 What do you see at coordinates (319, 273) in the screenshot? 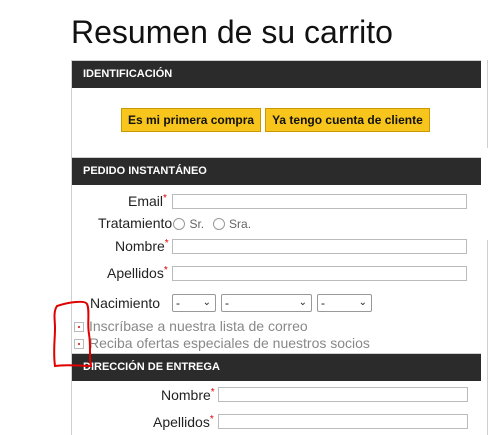
I see `apellidos-field` at bounding box center [319, 273].